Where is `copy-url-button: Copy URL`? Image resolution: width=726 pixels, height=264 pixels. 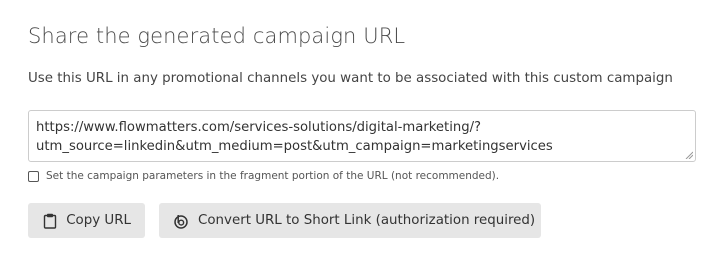
copy-url-button: Copy URL is located at coordinates (86, 220).